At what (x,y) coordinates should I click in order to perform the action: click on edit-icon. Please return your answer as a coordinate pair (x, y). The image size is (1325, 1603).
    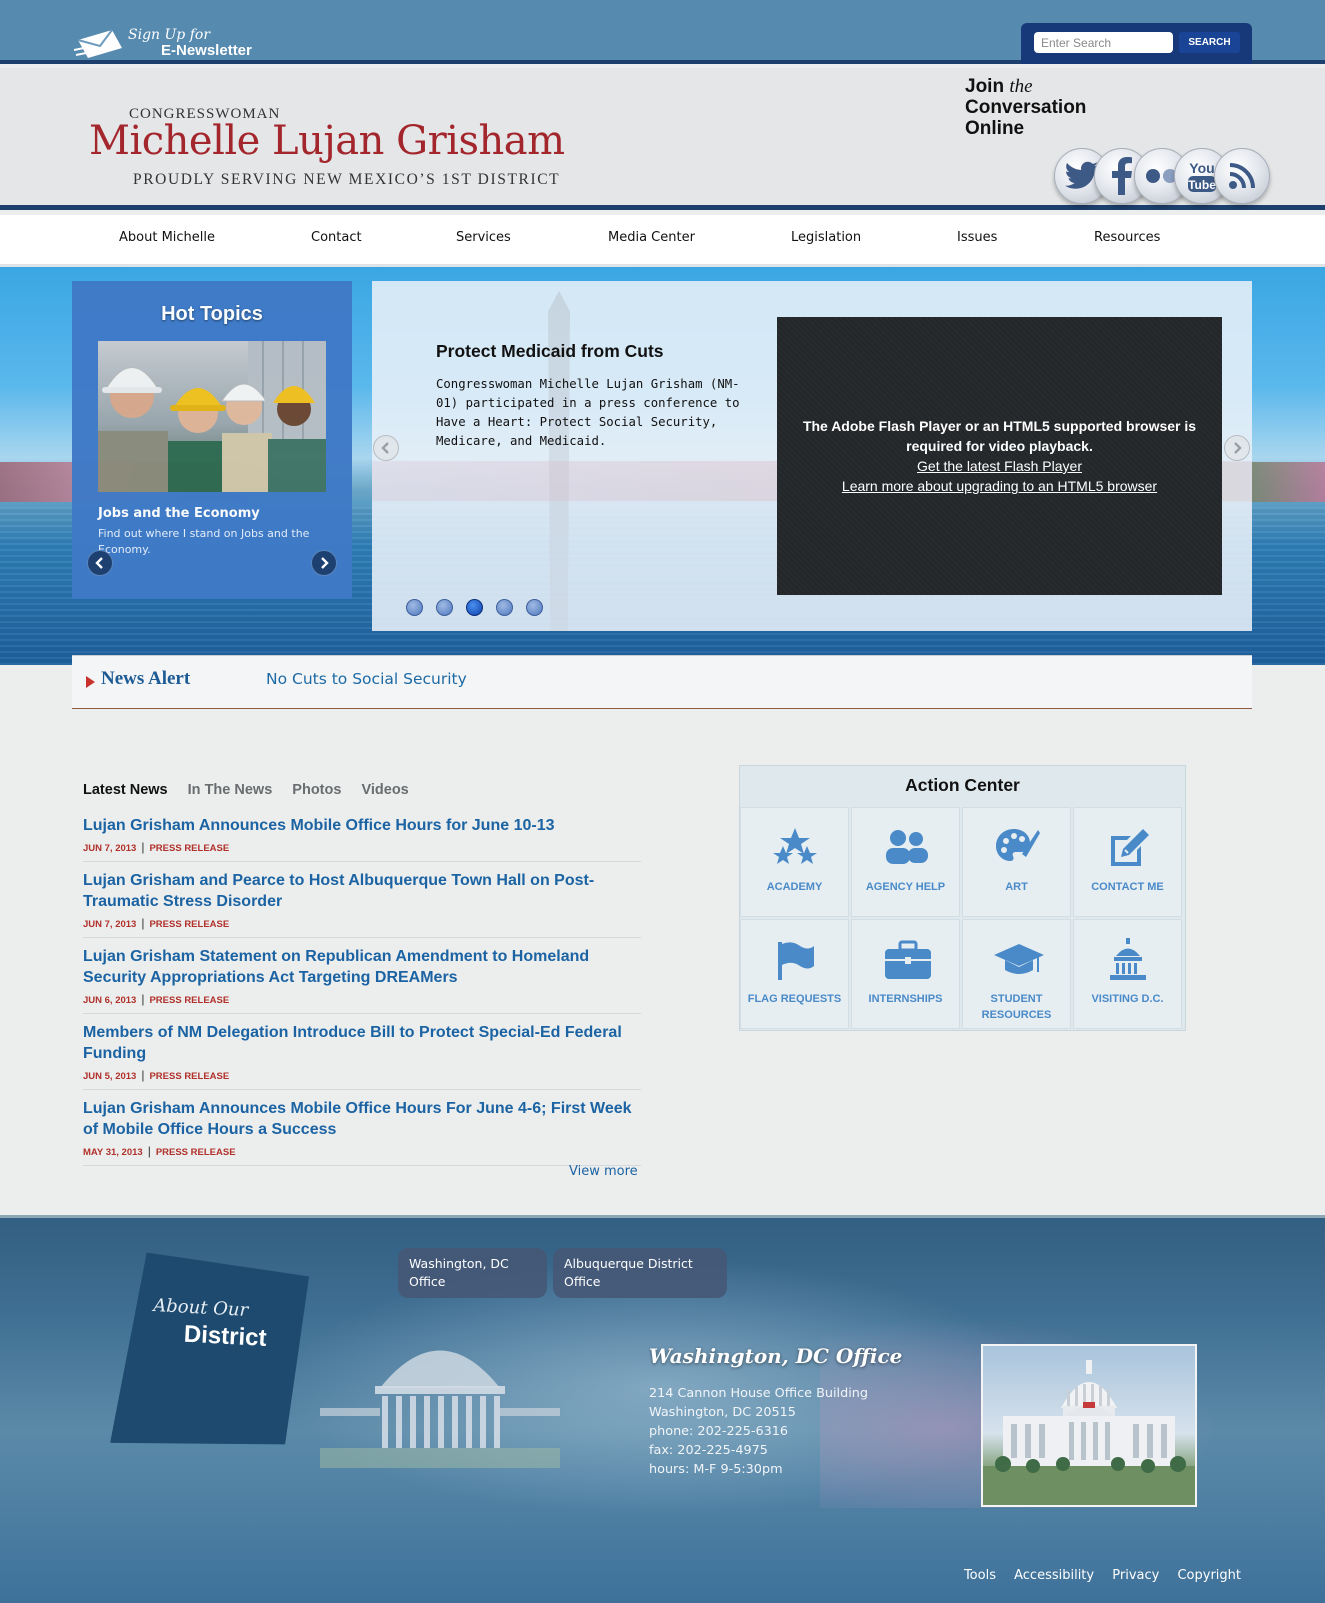
    Looking at the image, I should click on (1130, 847).